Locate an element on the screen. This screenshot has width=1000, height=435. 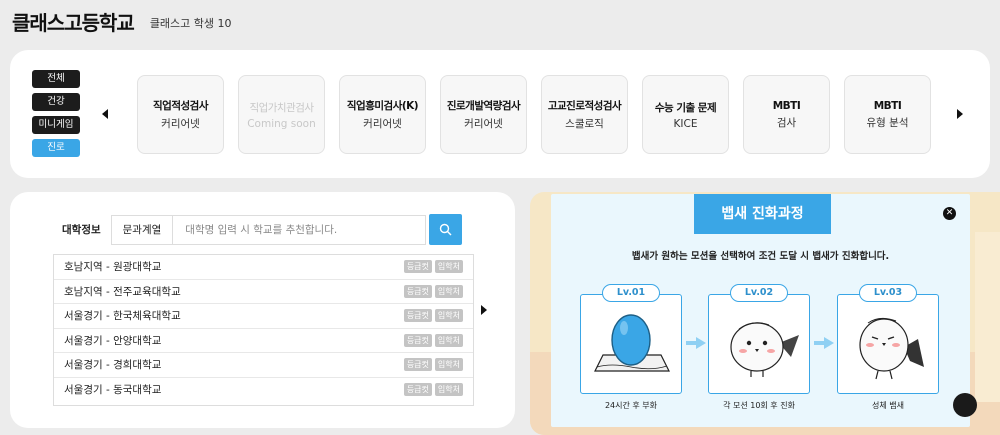
list-item: 서울경기 - 동국대학교 등급컷 입학처 is located at coordinates (263, 390).